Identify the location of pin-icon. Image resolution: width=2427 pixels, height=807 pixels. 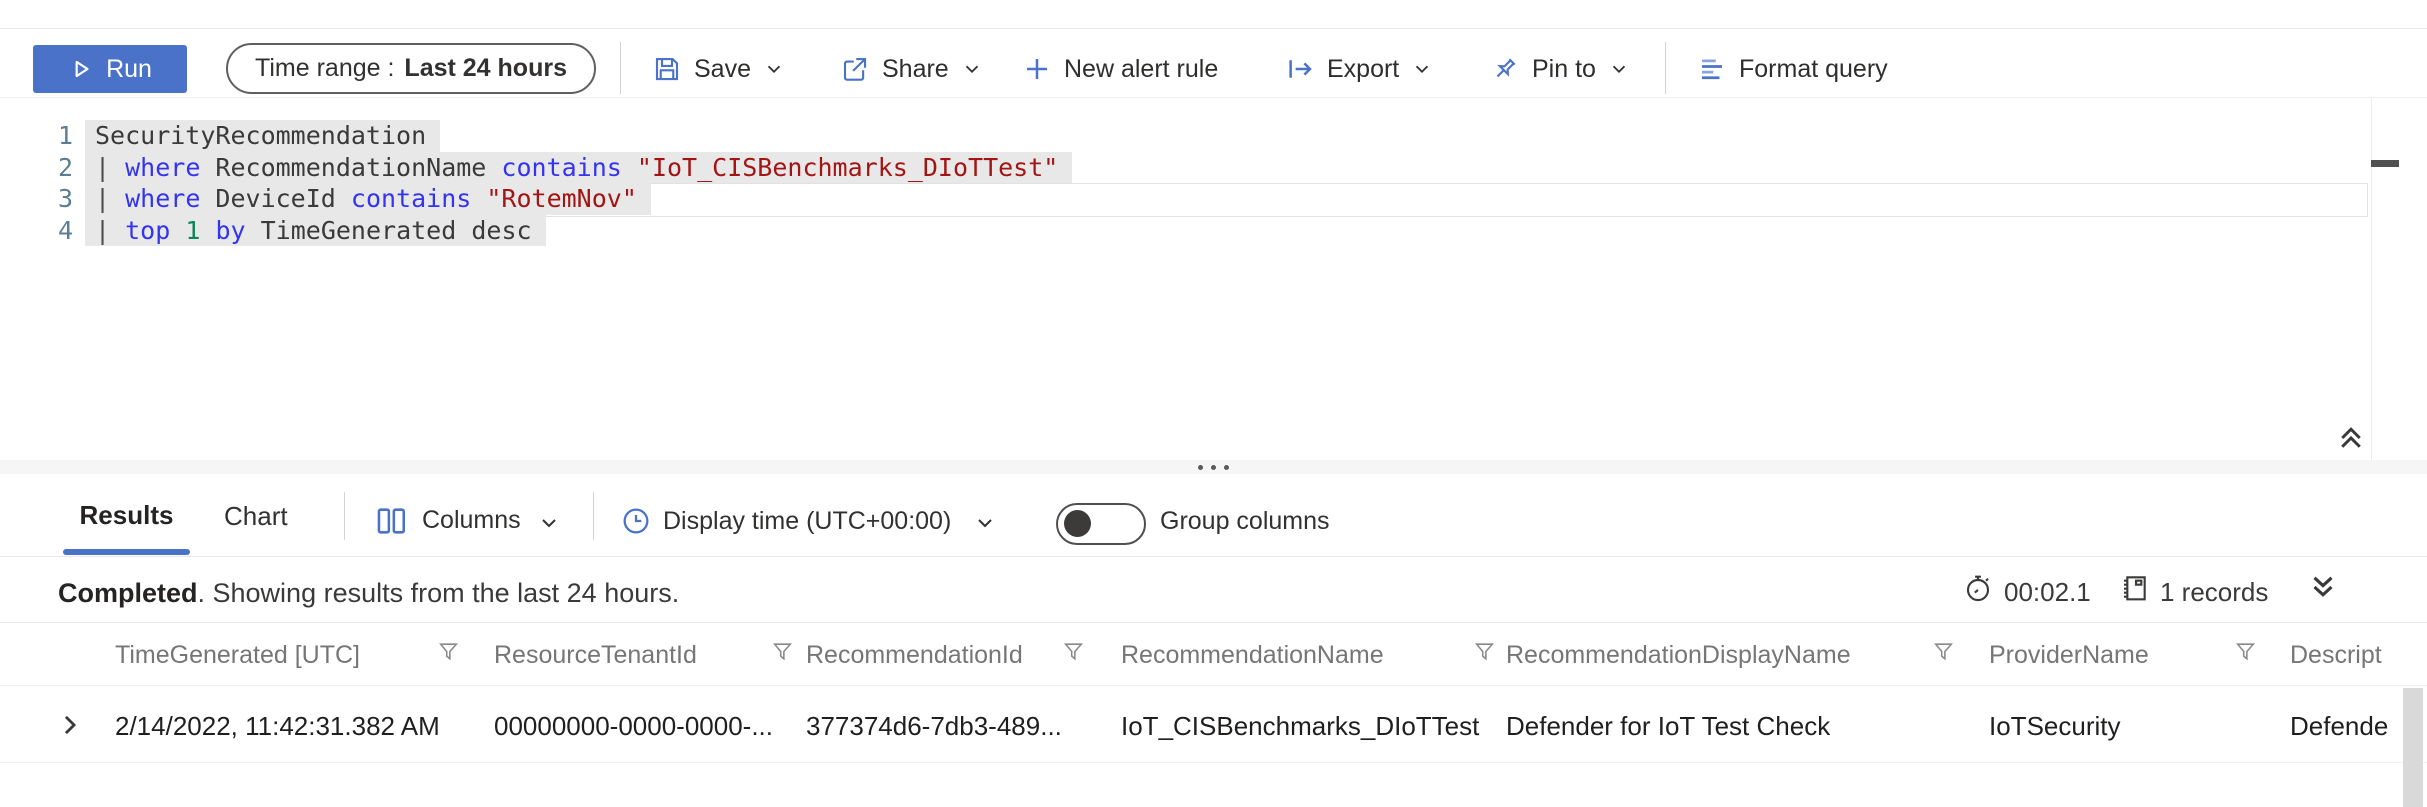
(1506, 68).